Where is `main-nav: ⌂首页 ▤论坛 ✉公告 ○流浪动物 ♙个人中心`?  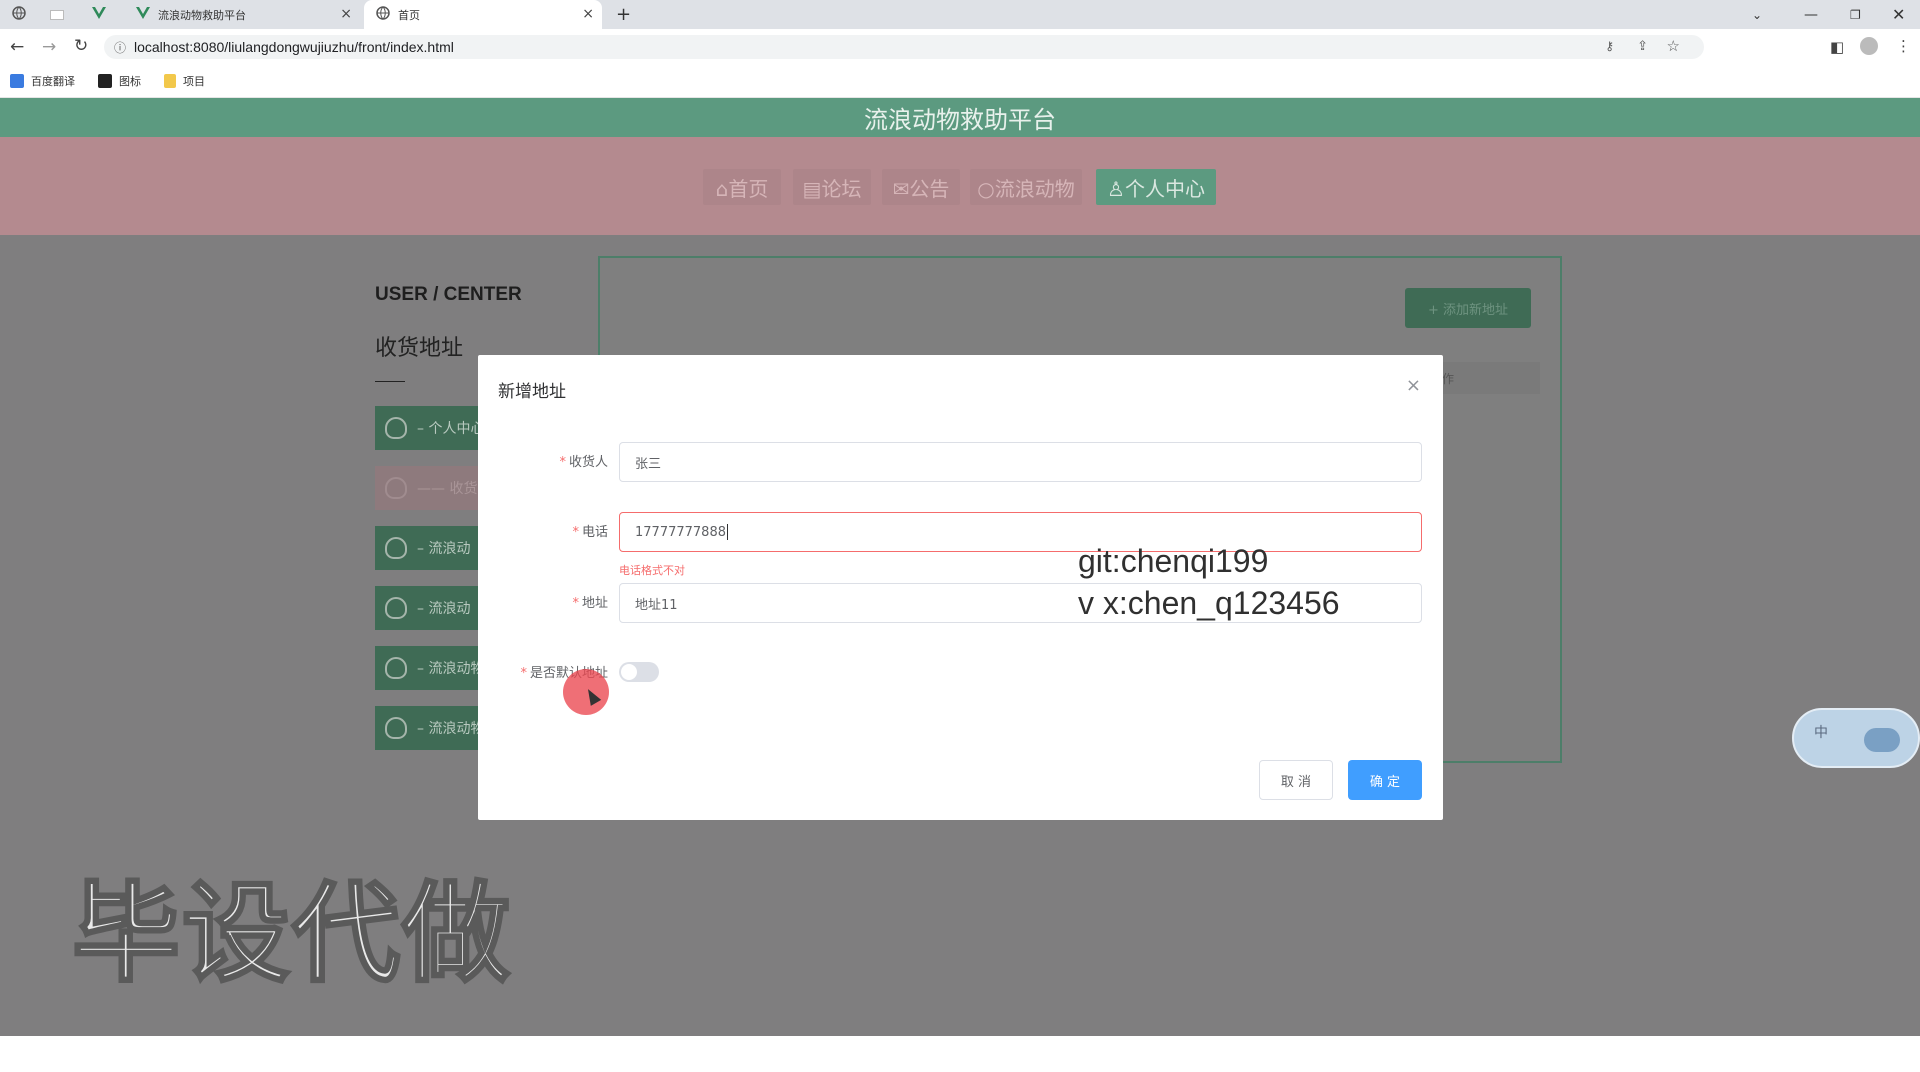 main-nav: ⌂首页 ▤论坛 ✉公告 ○流浪动物 ♙个人中心 is located at coordinates (960, 186).